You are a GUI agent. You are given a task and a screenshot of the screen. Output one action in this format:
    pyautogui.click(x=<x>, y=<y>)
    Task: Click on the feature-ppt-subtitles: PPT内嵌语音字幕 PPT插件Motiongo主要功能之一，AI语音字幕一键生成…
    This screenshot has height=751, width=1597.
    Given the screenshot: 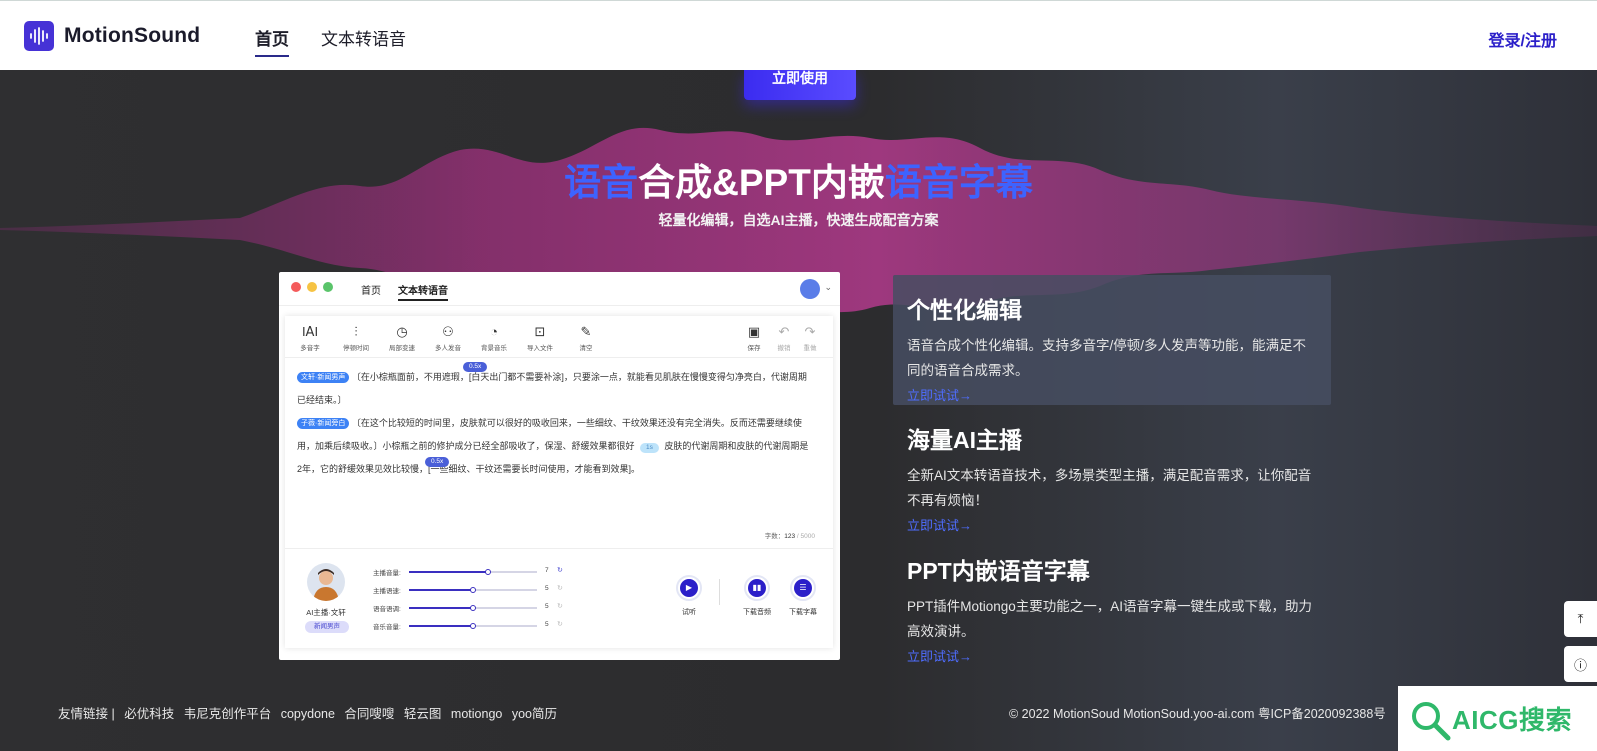 What is the action you would take?
    pyautogui.click(x=1112, y=600)
    